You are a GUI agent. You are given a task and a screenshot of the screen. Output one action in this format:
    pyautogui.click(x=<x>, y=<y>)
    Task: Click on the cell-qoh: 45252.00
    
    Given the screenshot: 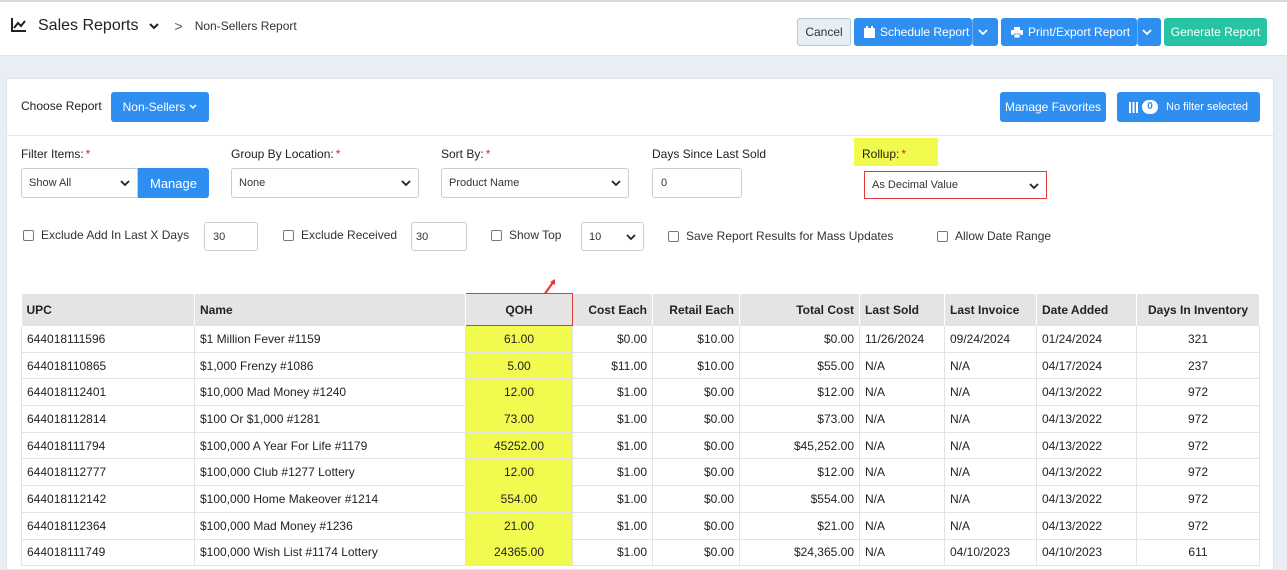 What is the action you would take?
    pyautogui.click(x=519, y=446)
    